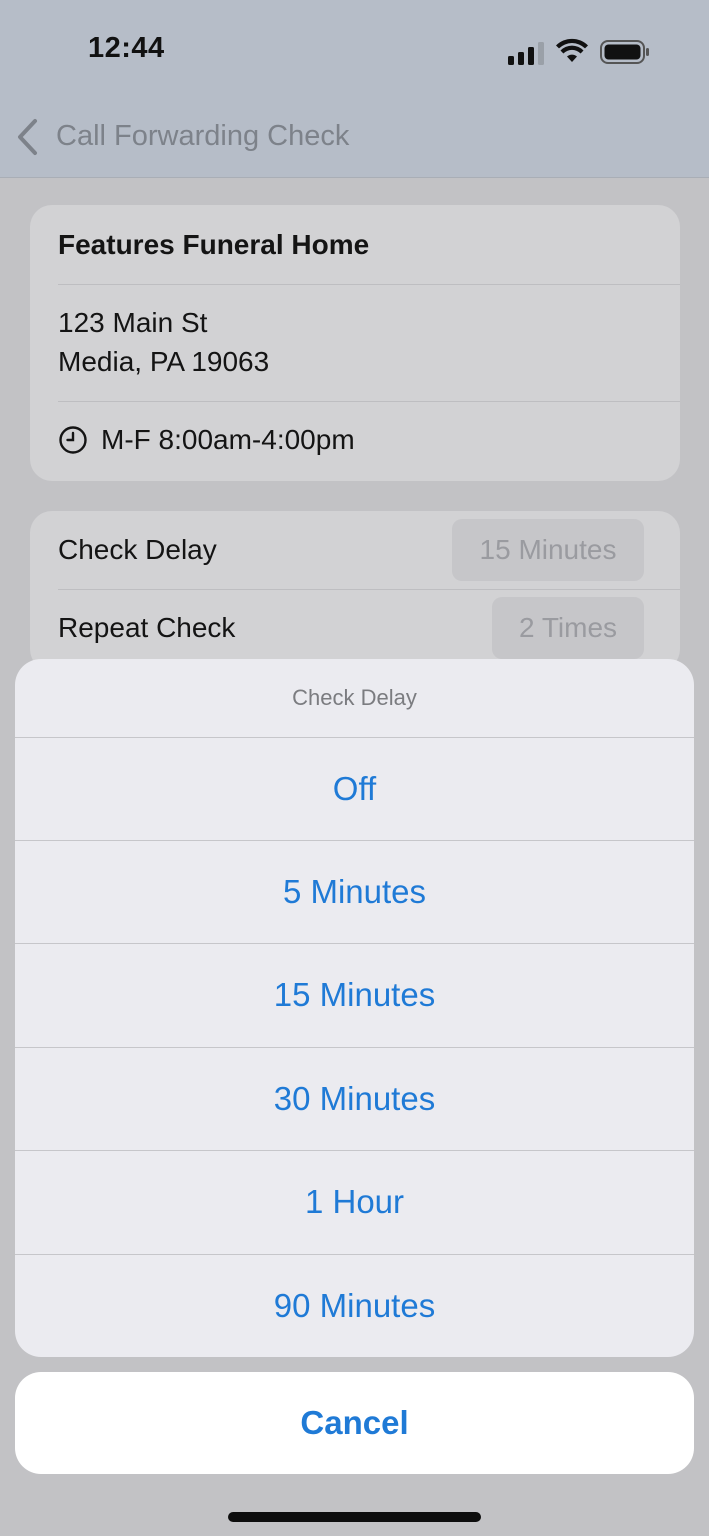 This screenshot has height=1536, width=709. I want to click on repeat-check-value-button: 2 Times, so click(568, 628).